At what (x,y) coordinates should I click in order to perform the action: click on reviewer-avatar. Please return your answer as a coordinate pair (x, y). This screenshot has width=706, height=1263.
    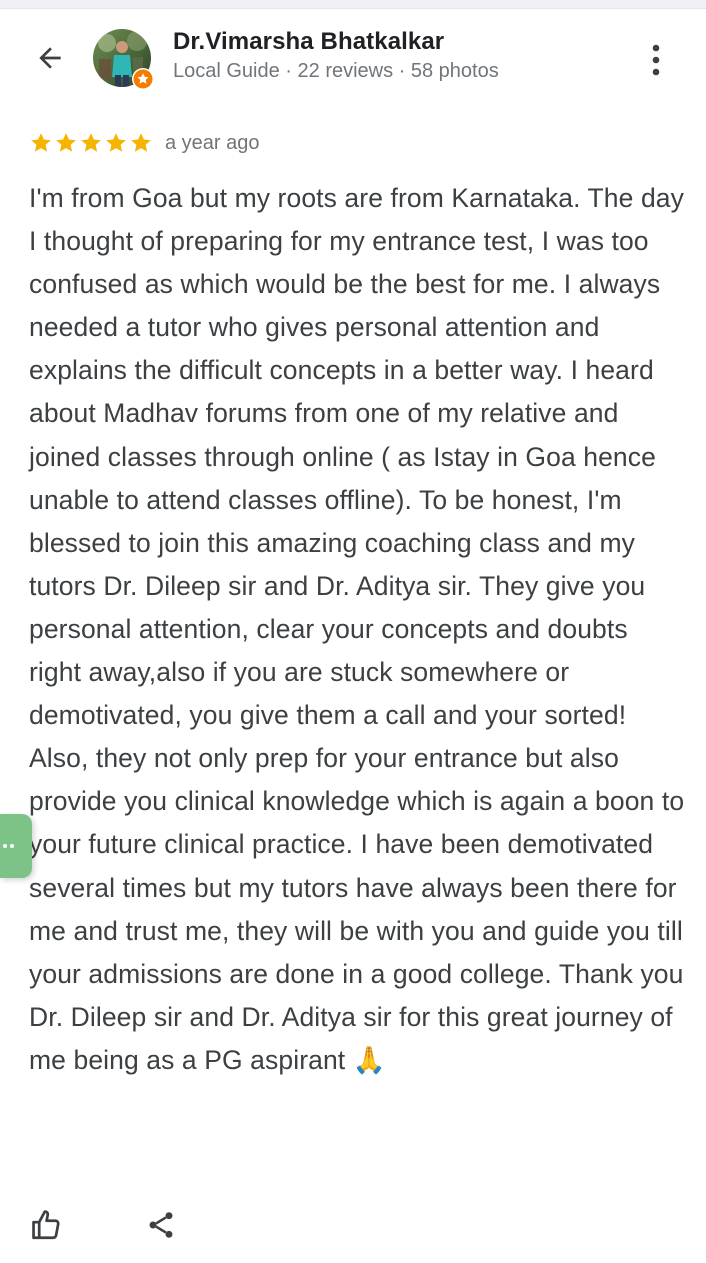
    Looking at the image, I should click on (123, 59).